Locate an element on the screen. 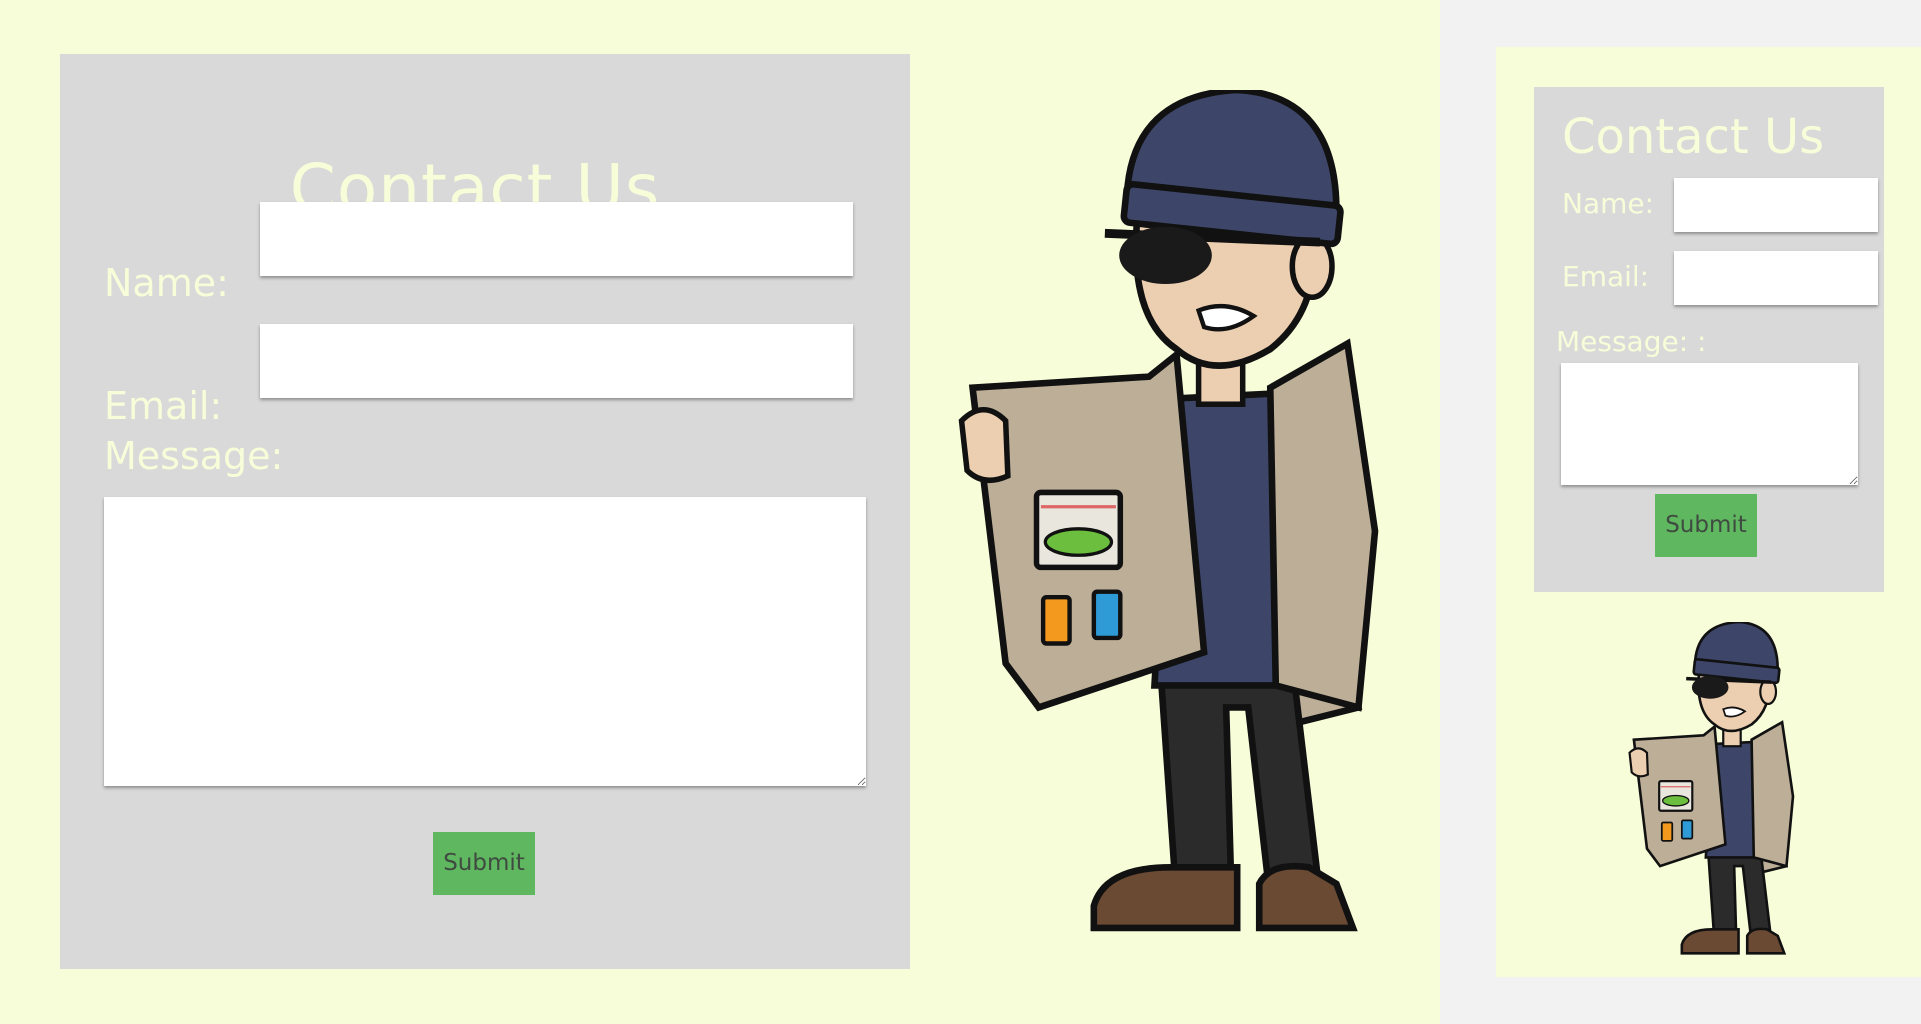 The image size is (1921, 1024). mobile-email-label: Email: is located at coordinates (1606, 276).